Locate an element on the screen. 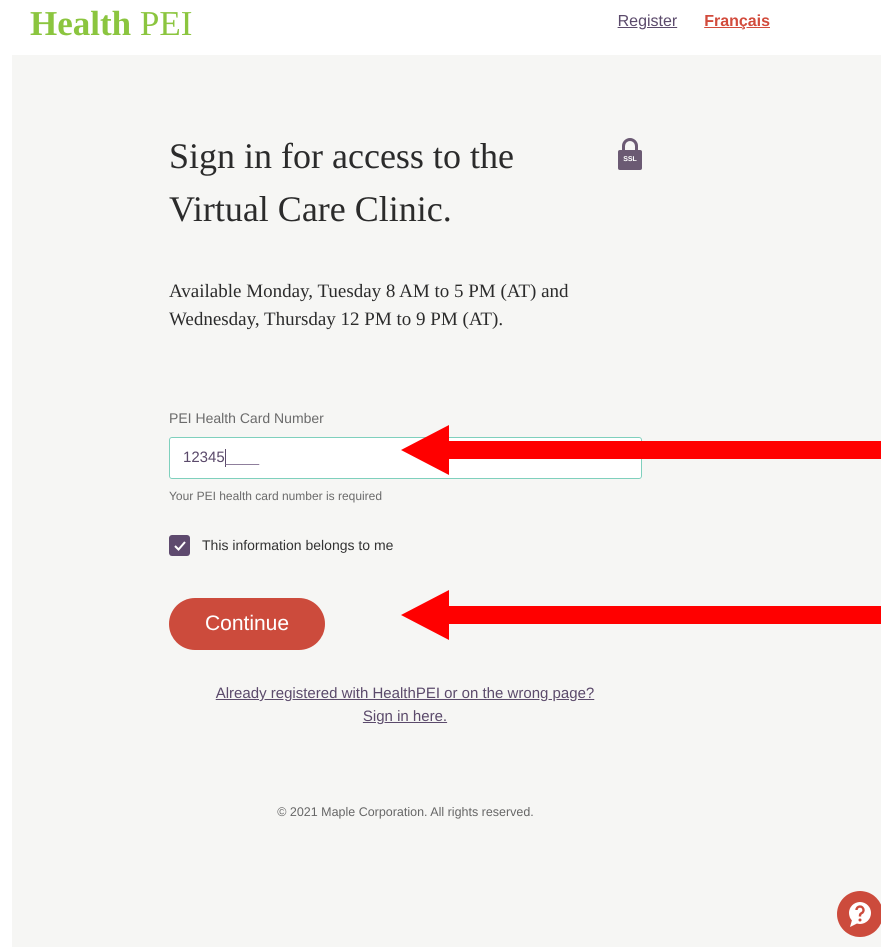  availability-text: Available Monday, Tuesday 8 AM to 5 PM (AT) and Wednesday, Thursday 12 PM to 9 PM (AT). is located at coordinates (369, 306).